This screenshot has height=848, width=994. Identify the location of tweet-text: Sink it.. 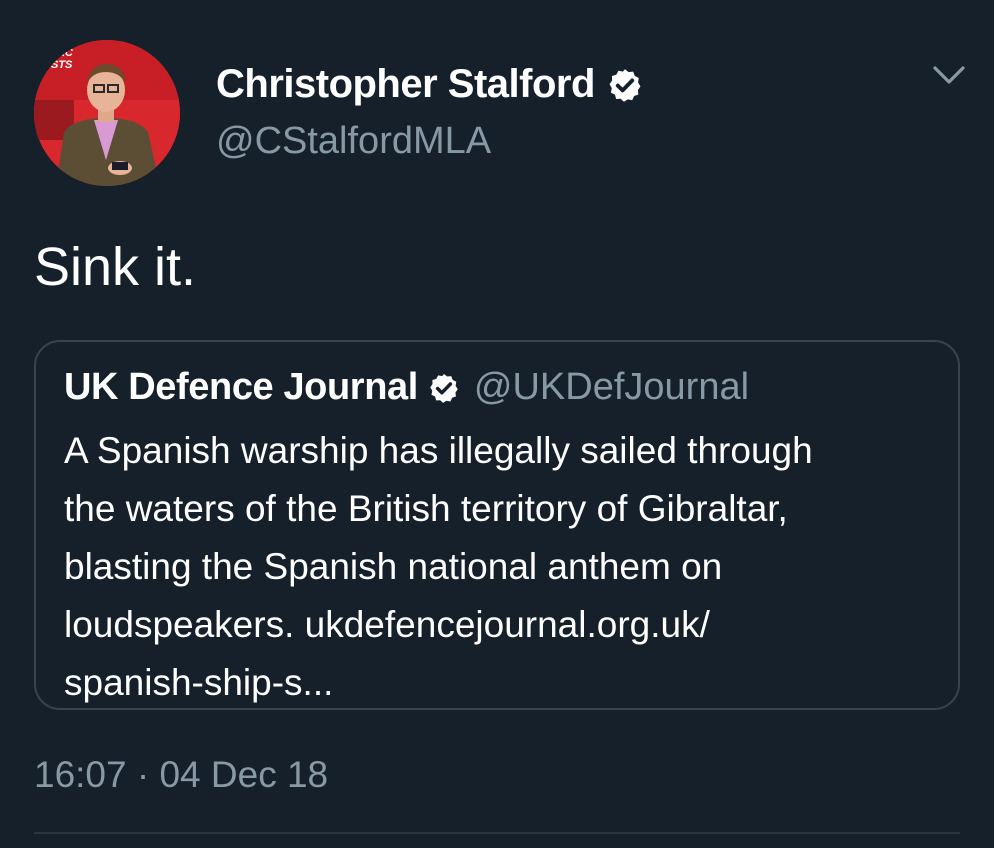
(115, 267).